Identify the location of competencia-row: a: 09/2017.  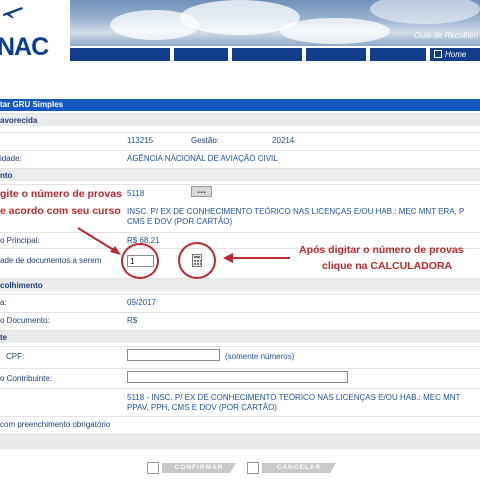
(240, 301).